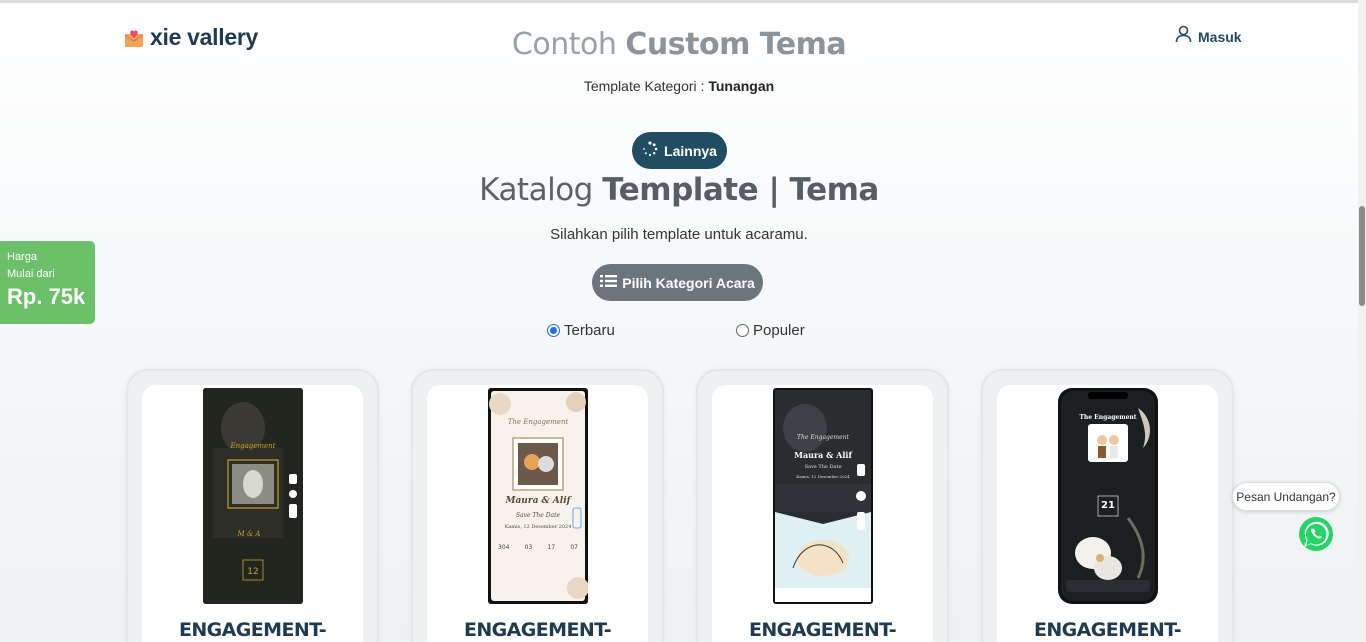 The image size is (1366, 642). I want to click on more-button: Lainnya, so click(679, 150).